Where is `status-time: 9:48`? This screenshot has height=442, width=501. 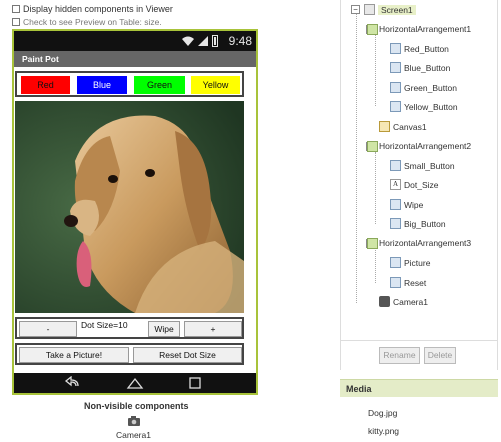
status-time: 9:48 is located at coordinates (240, 41).